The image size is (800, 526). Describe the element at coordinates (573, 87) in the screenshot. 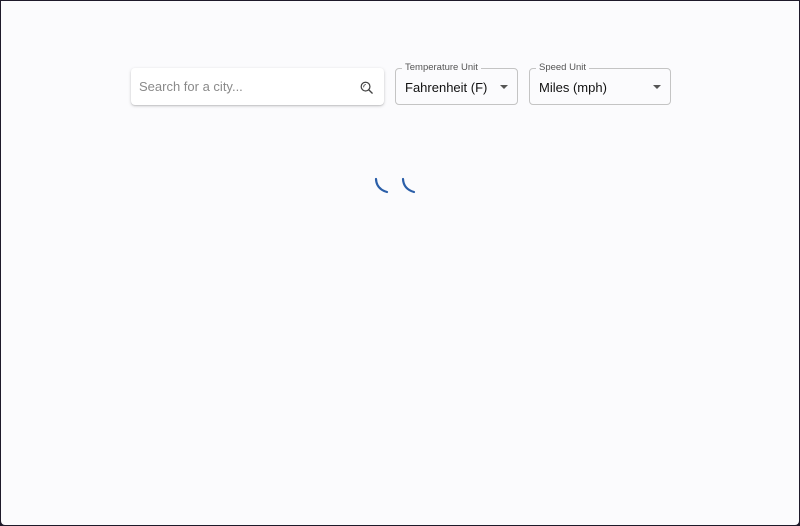

I see `speed-unit-value: Miles (mph)` at that location.